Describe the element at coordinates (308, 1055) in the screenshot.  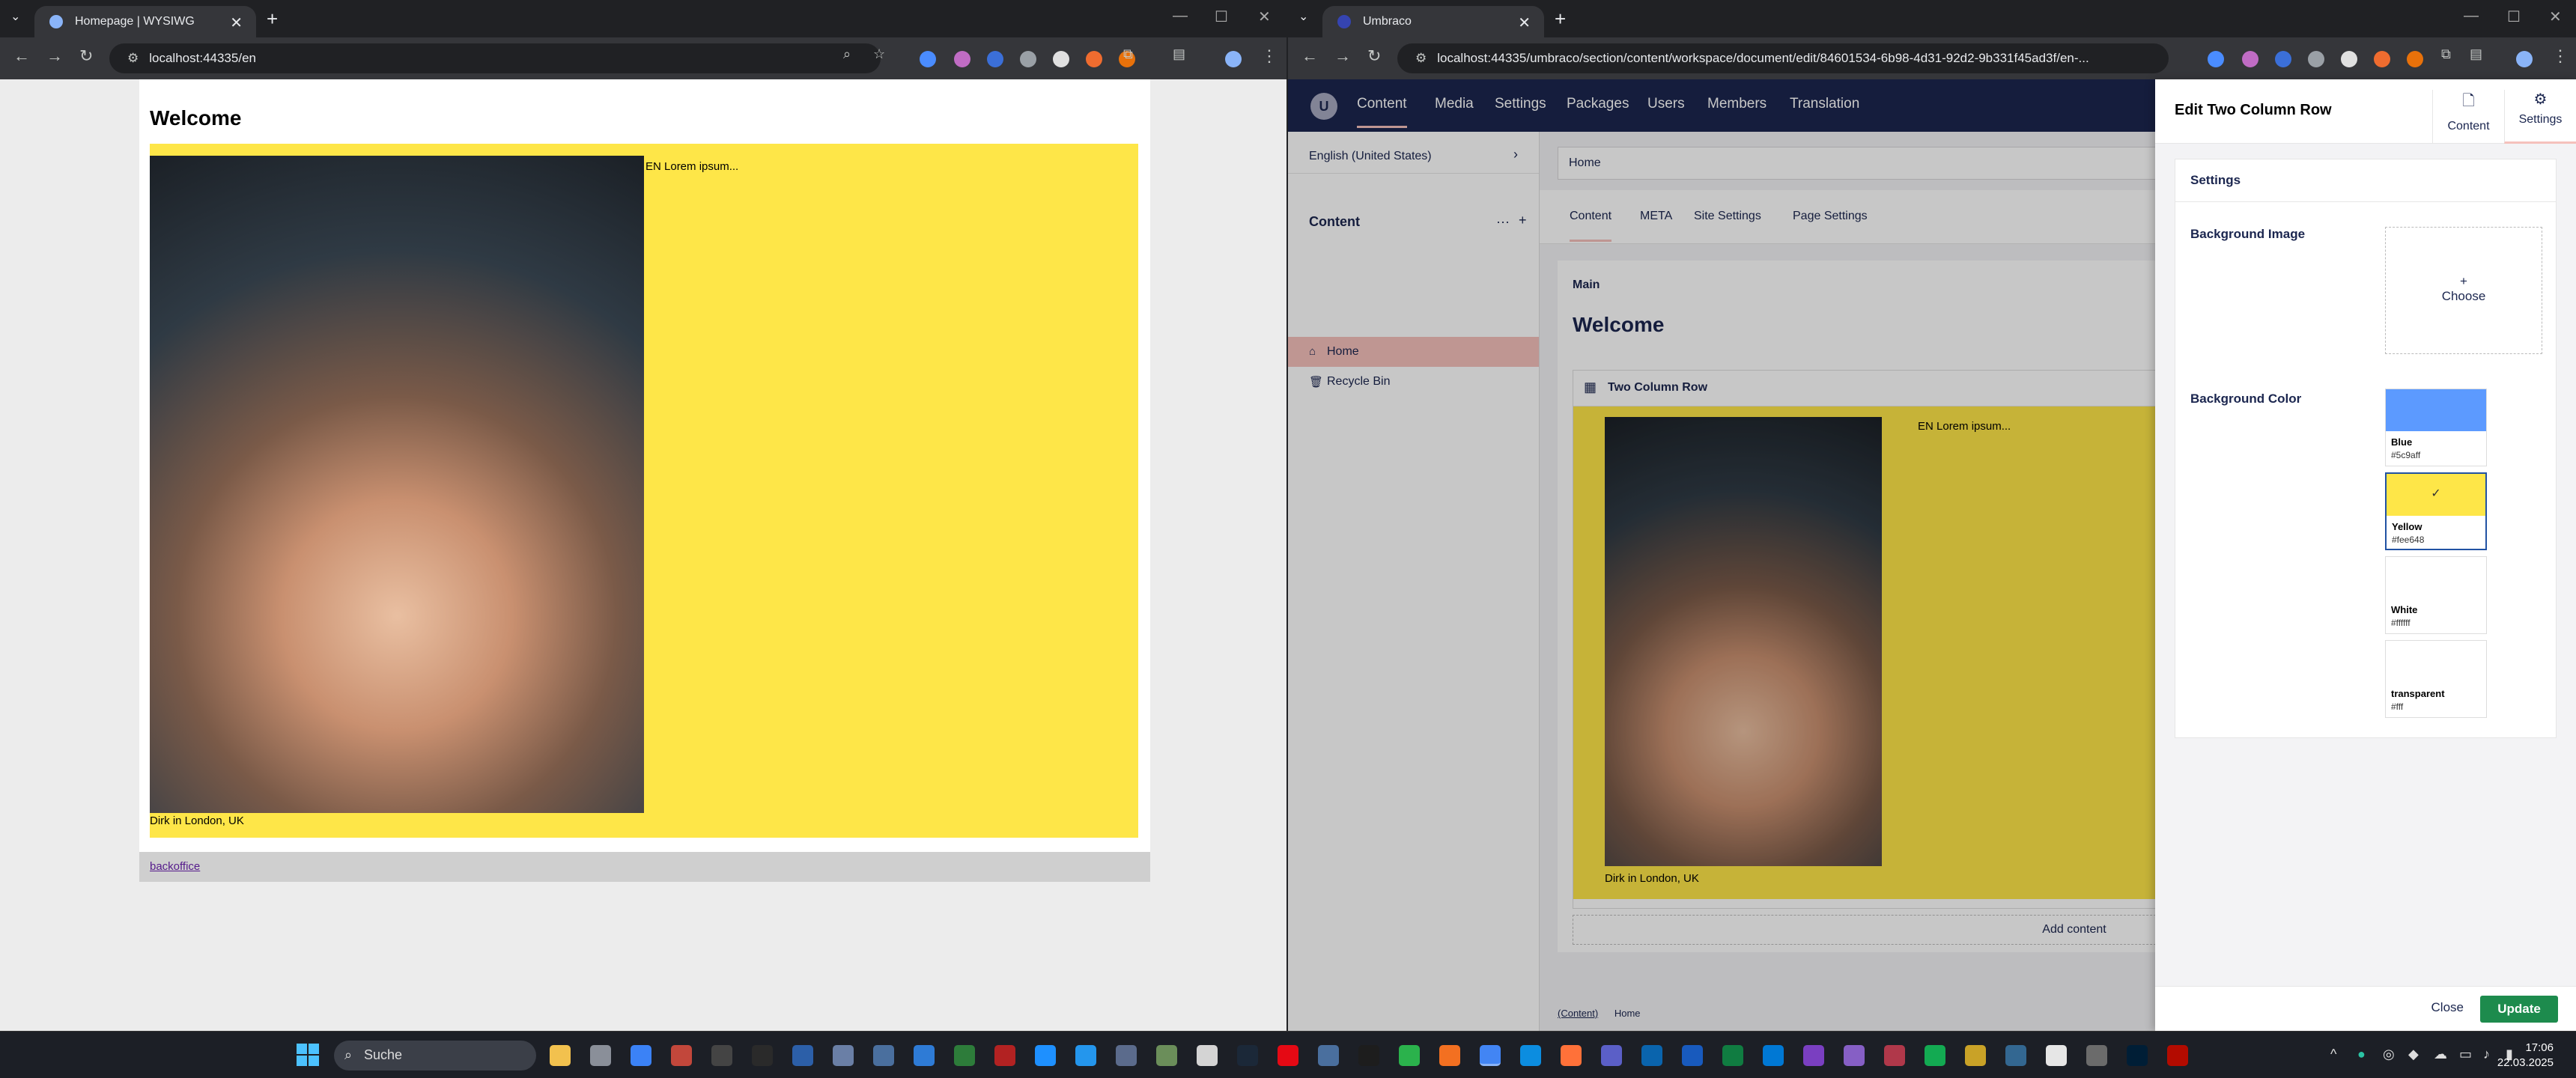
I see `start-button` at that location.